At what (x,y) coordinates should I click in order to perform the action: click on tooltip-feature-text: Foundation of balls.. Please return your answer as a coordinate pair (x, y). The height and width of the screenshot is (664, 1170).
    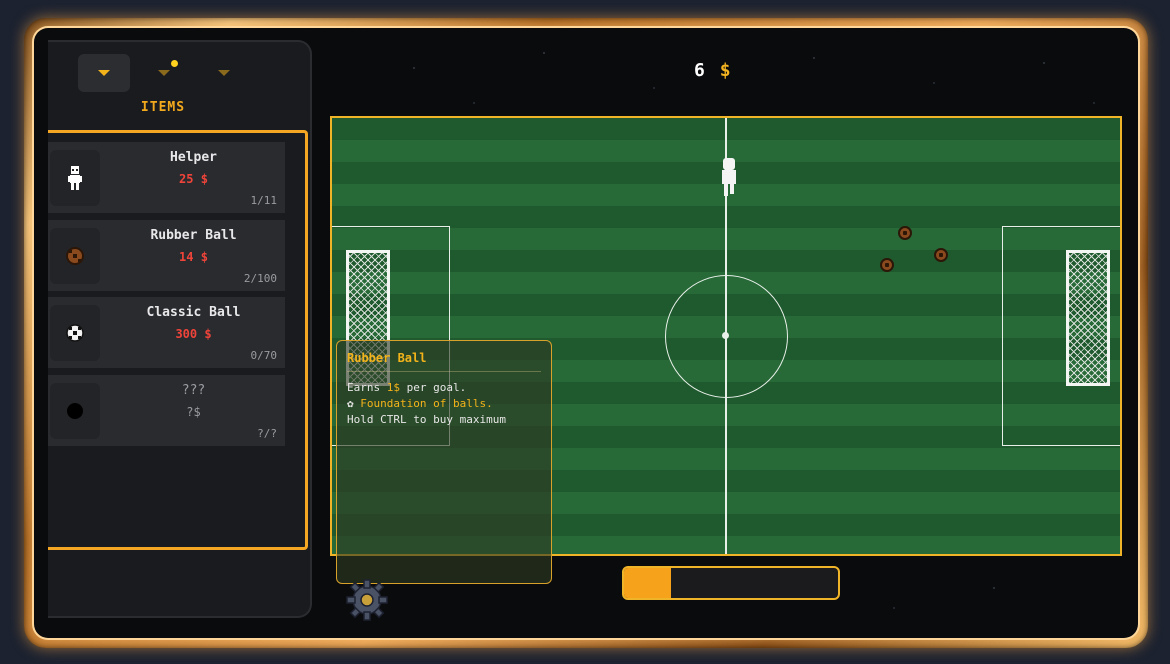
    Looking at the image, I should click on (426, 403).